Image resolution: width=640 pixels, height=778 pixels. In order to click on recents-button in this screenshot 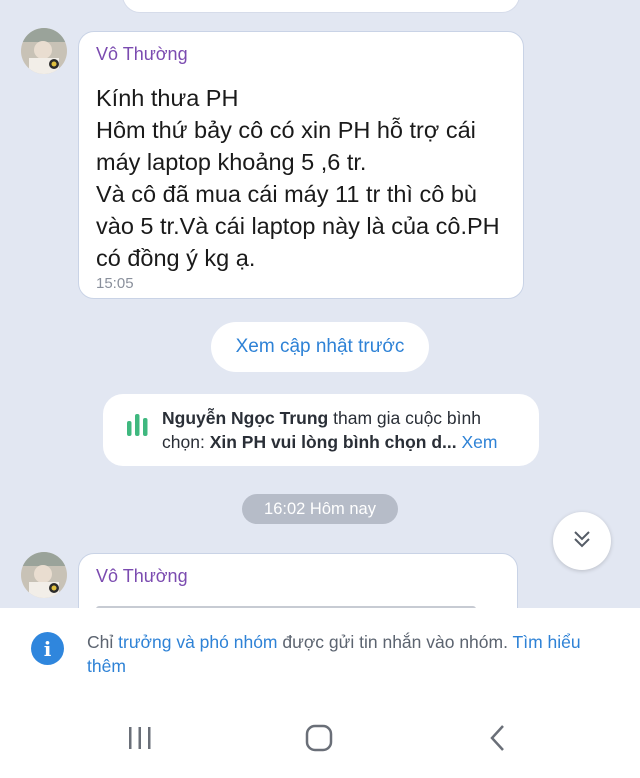, I will do `click(140, 740)`.